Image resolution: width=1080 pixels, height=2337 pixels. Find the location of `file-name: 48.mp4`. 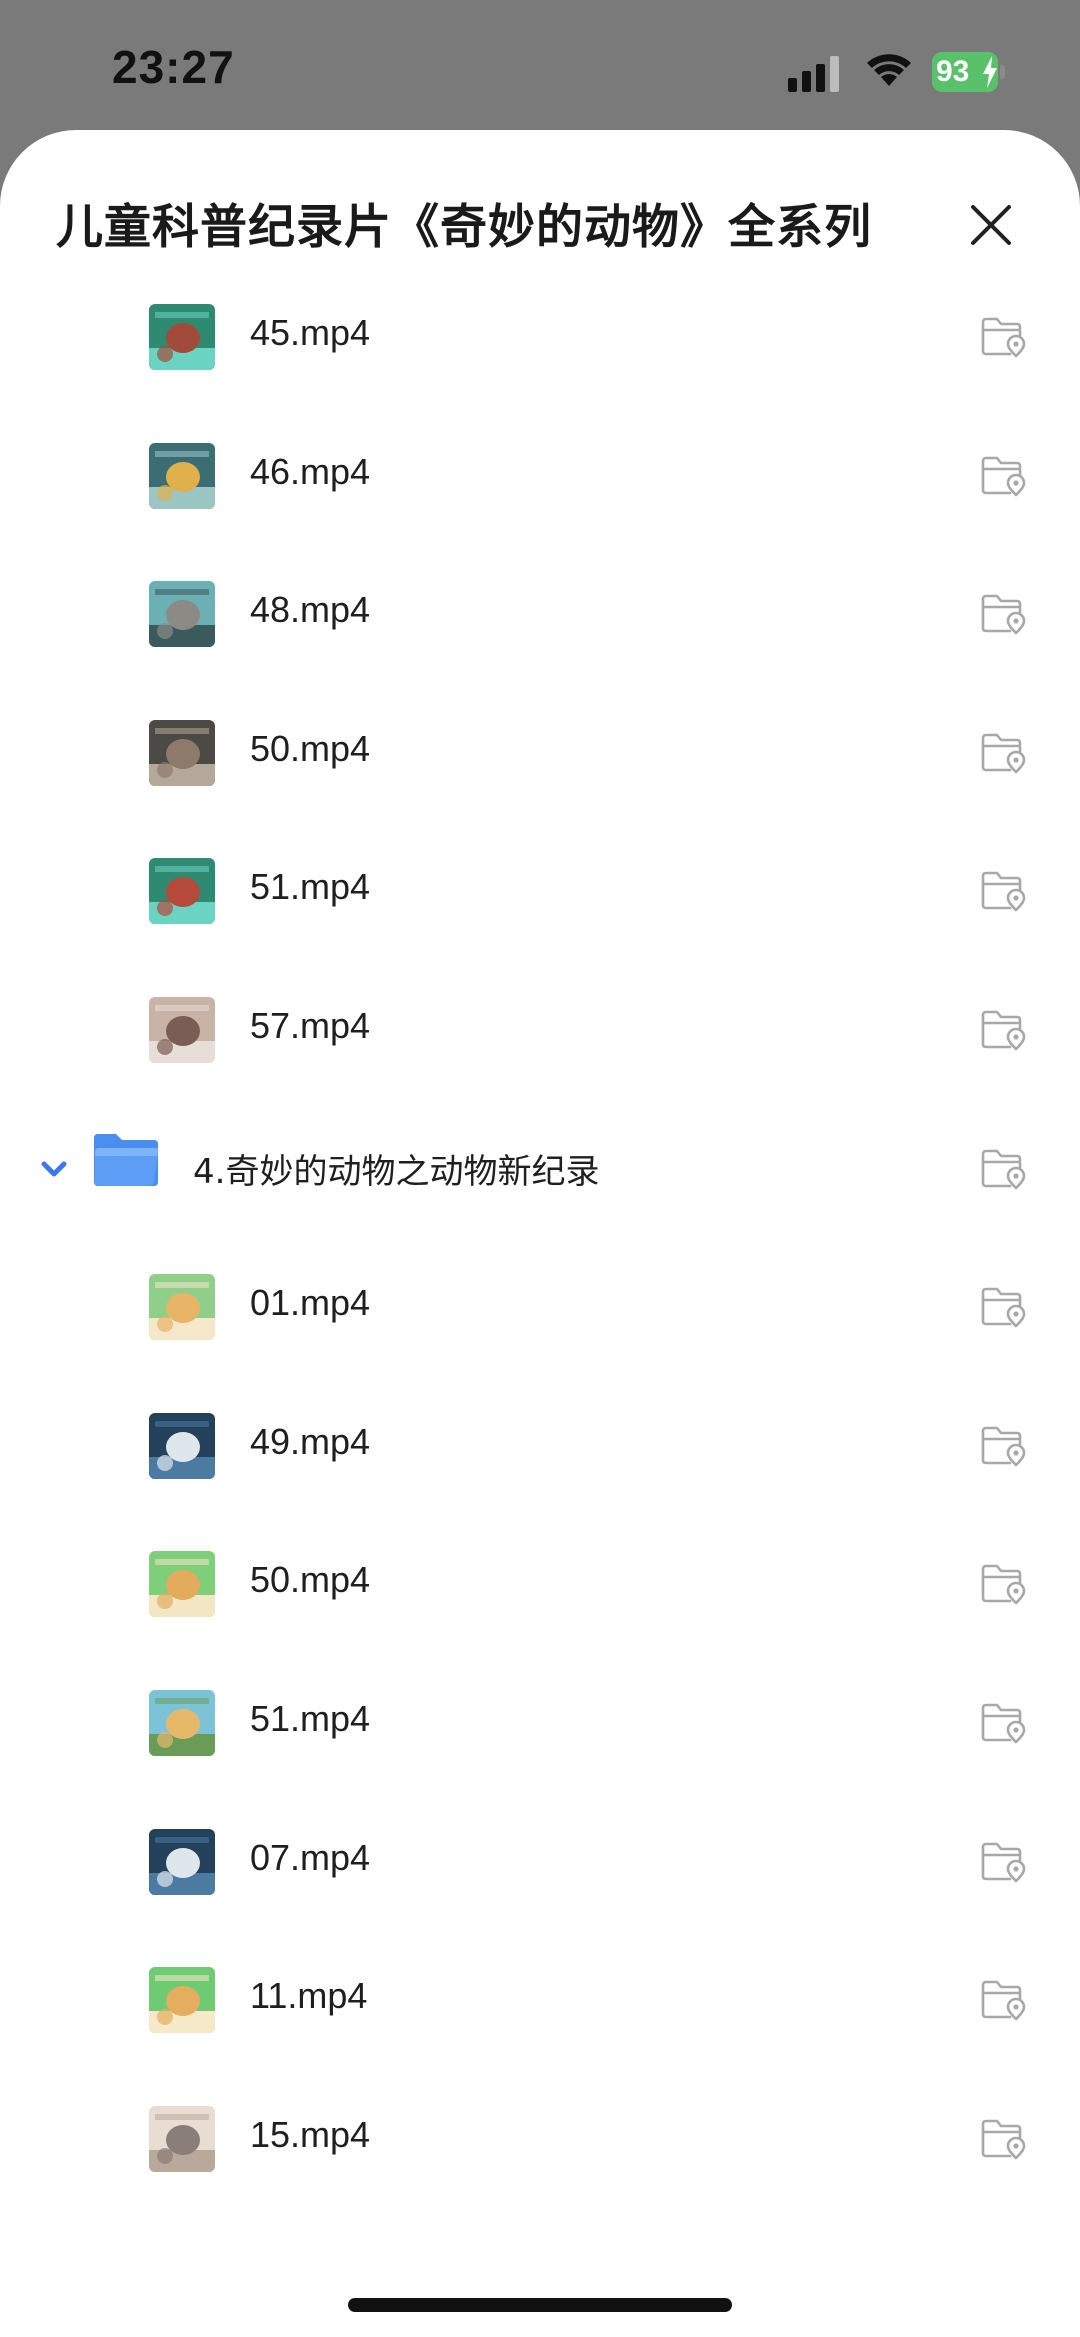

file-name: 48.mp4 is located at coordinates (310, 610).